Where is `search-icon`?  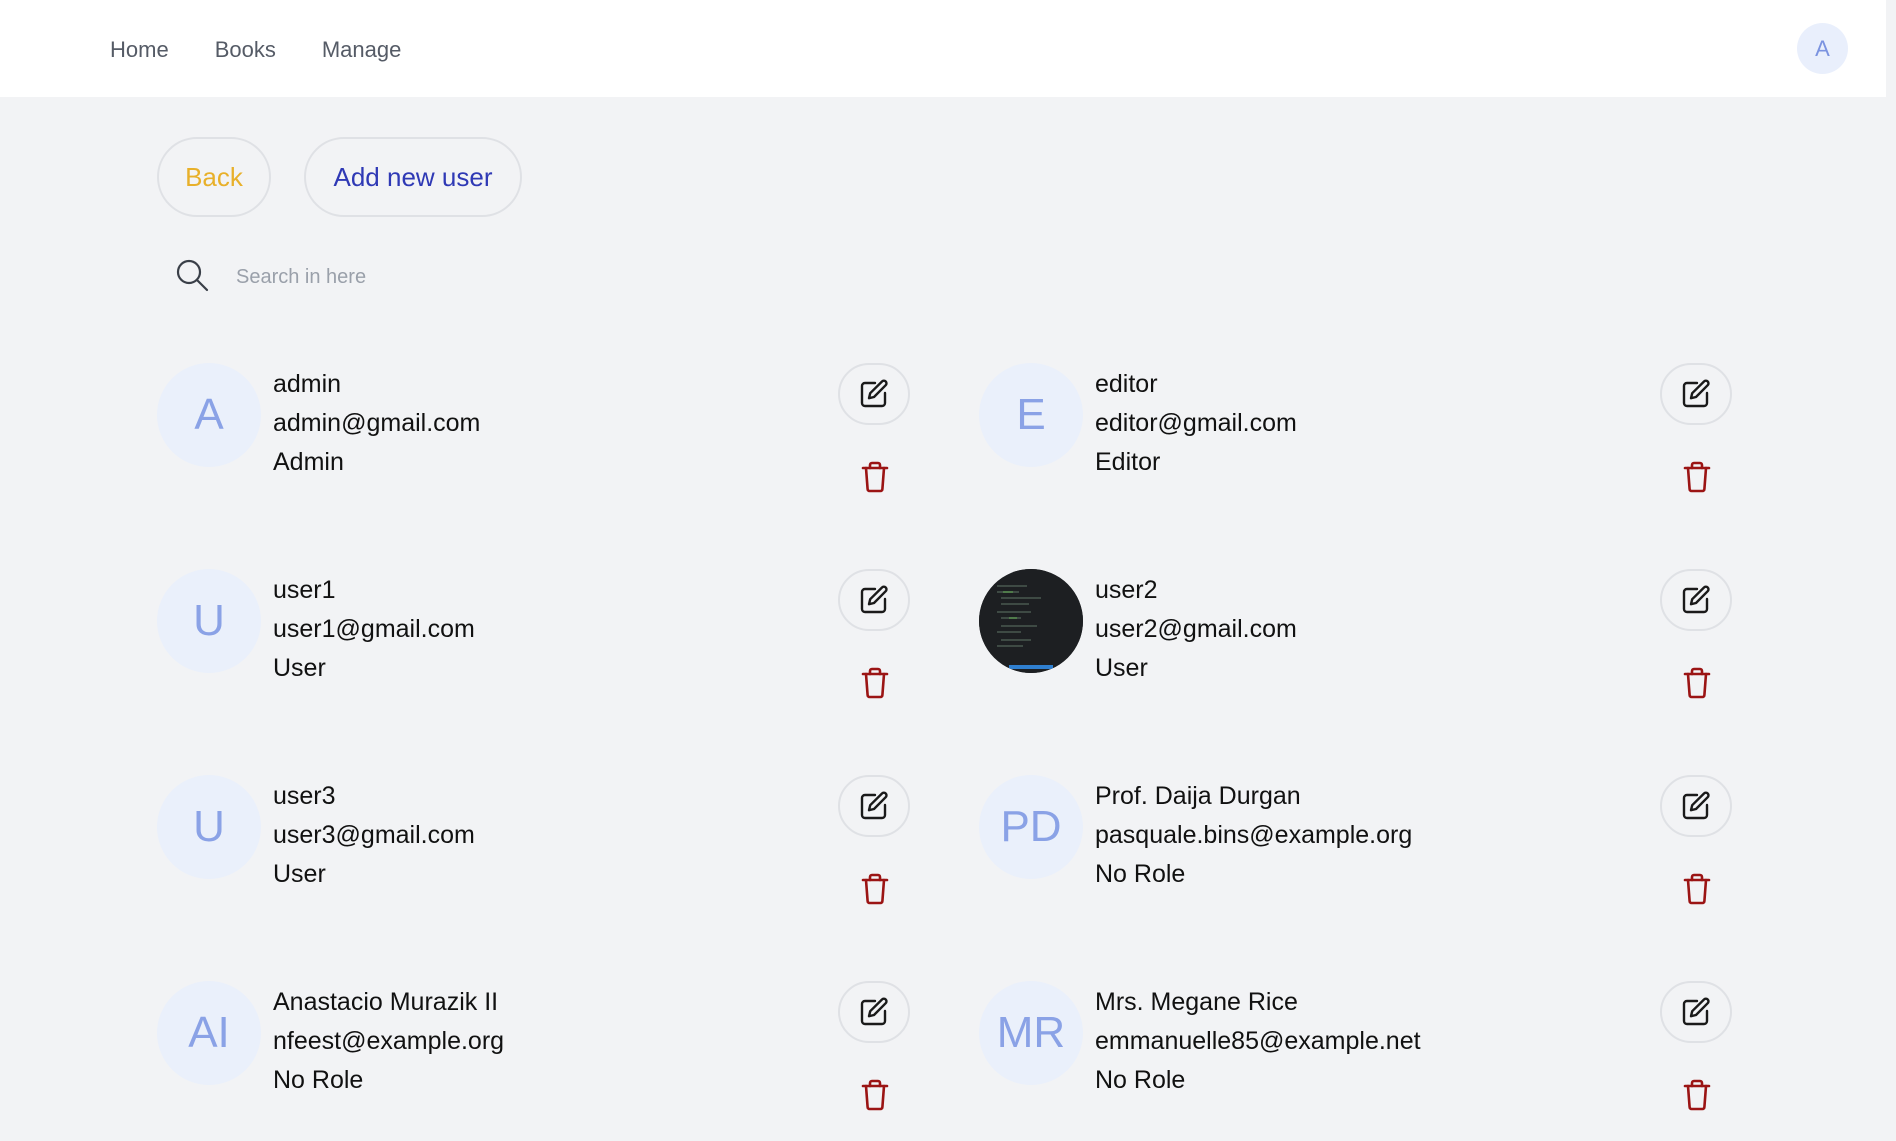
search-icon is located at coordinates (192, 277).